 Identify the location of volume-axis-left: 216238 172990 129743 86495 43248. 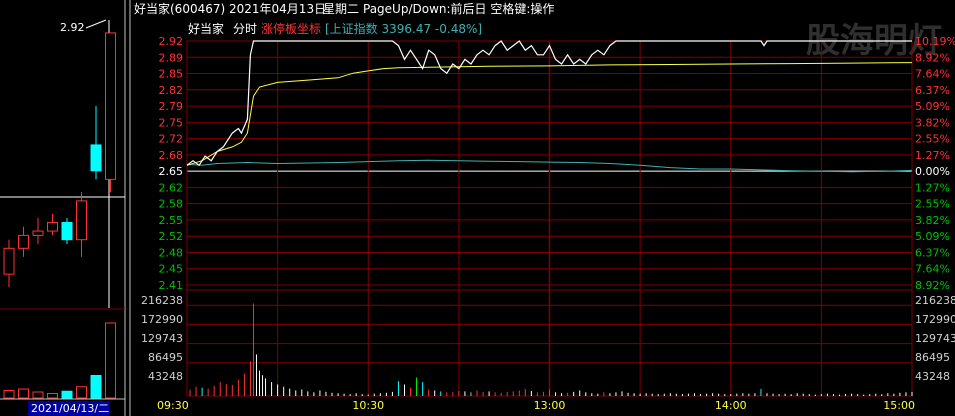
(162, 338).